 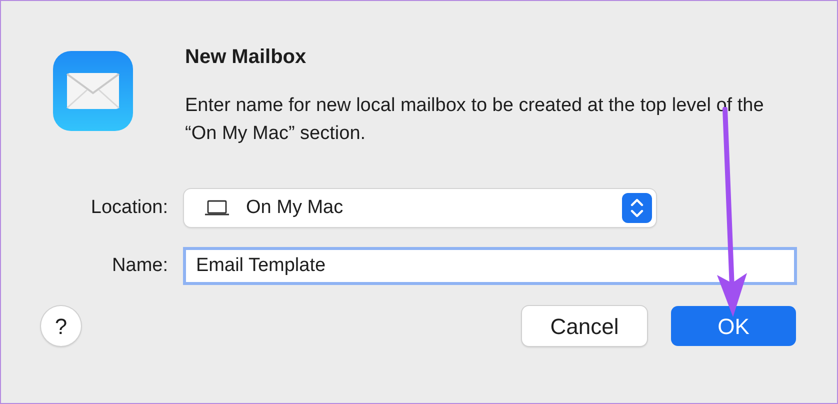 What do you see at coordinates (490, 266) in the screenshot?
I see `name-field: Email Template` at bounding box center [490, 266].